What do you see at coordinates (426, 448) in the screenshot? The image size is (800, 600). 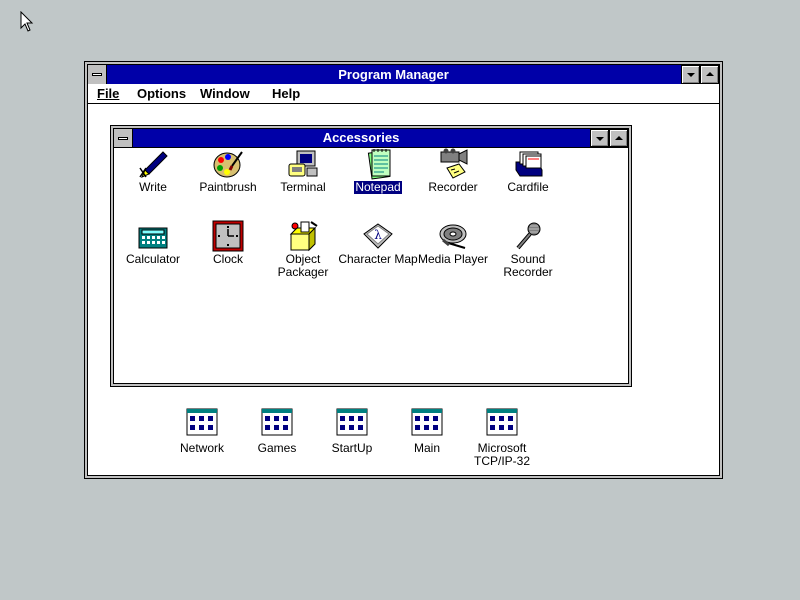 I see `group-label: Main` at bounding box center [426, 448].